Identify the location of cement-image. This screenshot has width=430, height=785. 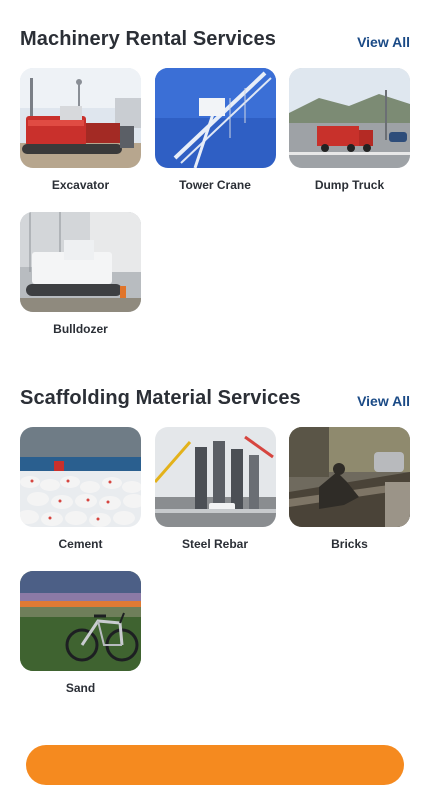
(80, 477).